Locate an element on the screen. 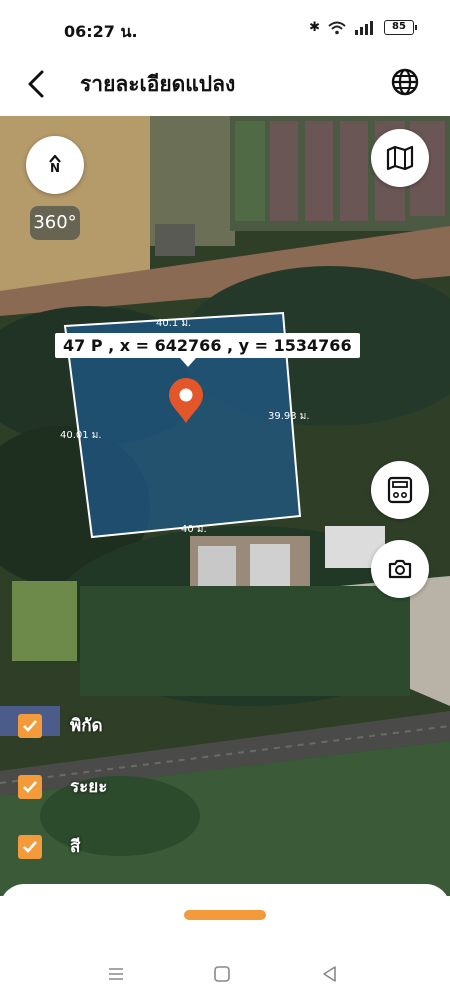 Image resolution: width=450 pixels, height=1000 pixels. compass-button: N is located at coordinates (55, 165).